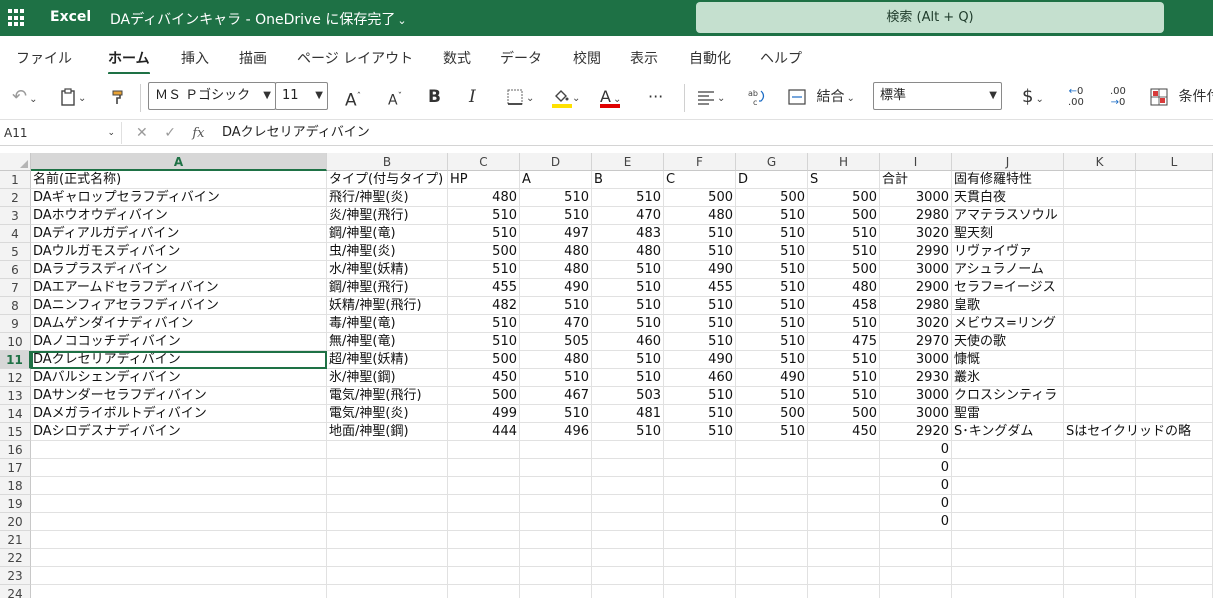  I want to click on column-header-j: J, so click(1008, 162).